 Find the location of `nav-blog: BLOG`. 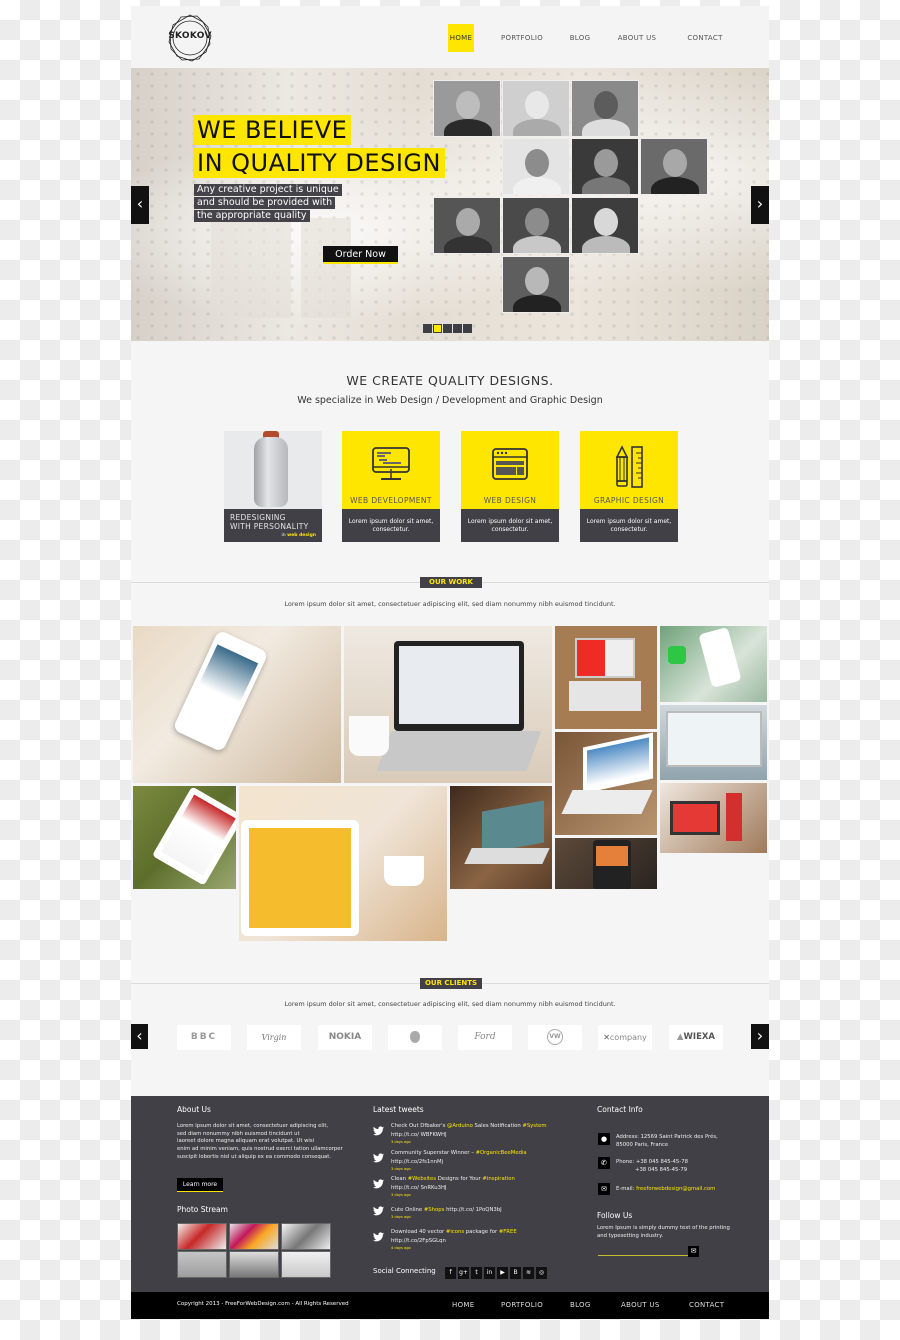

nav-blog: BLOG is located at coordinates (580, 38).